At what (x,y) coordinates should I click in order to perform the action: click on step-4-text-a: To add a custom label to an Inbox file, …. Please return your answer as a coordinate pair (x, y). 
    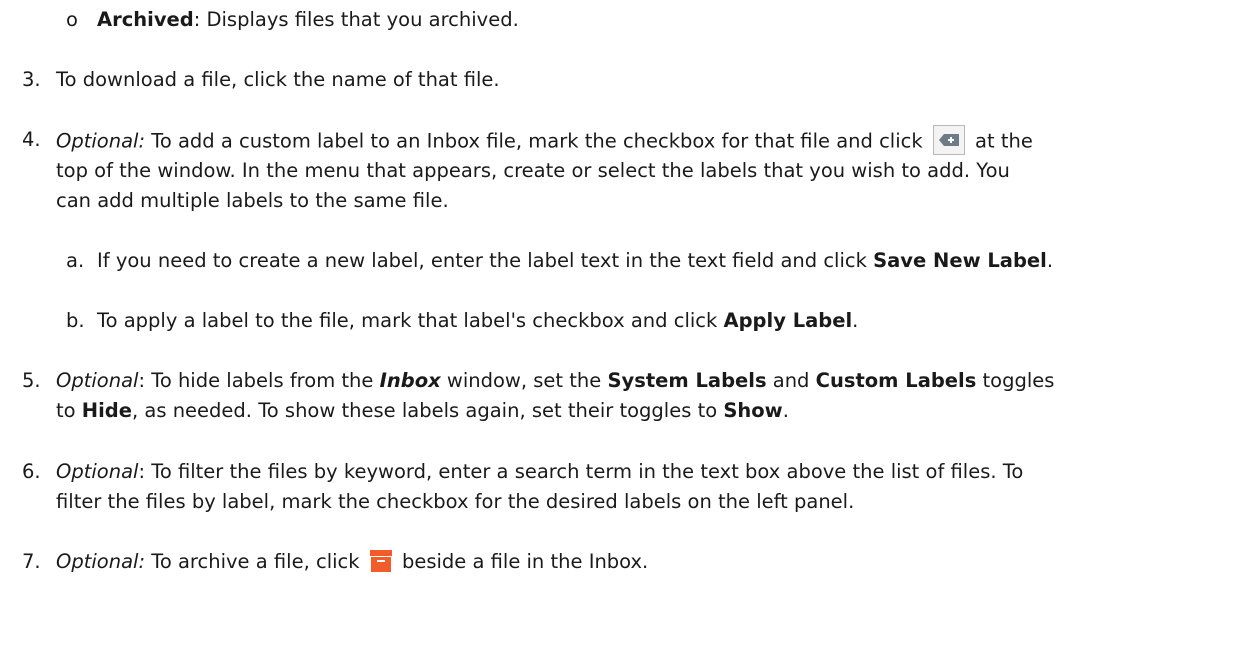
    Looking at the image, I should click on (537, 141).